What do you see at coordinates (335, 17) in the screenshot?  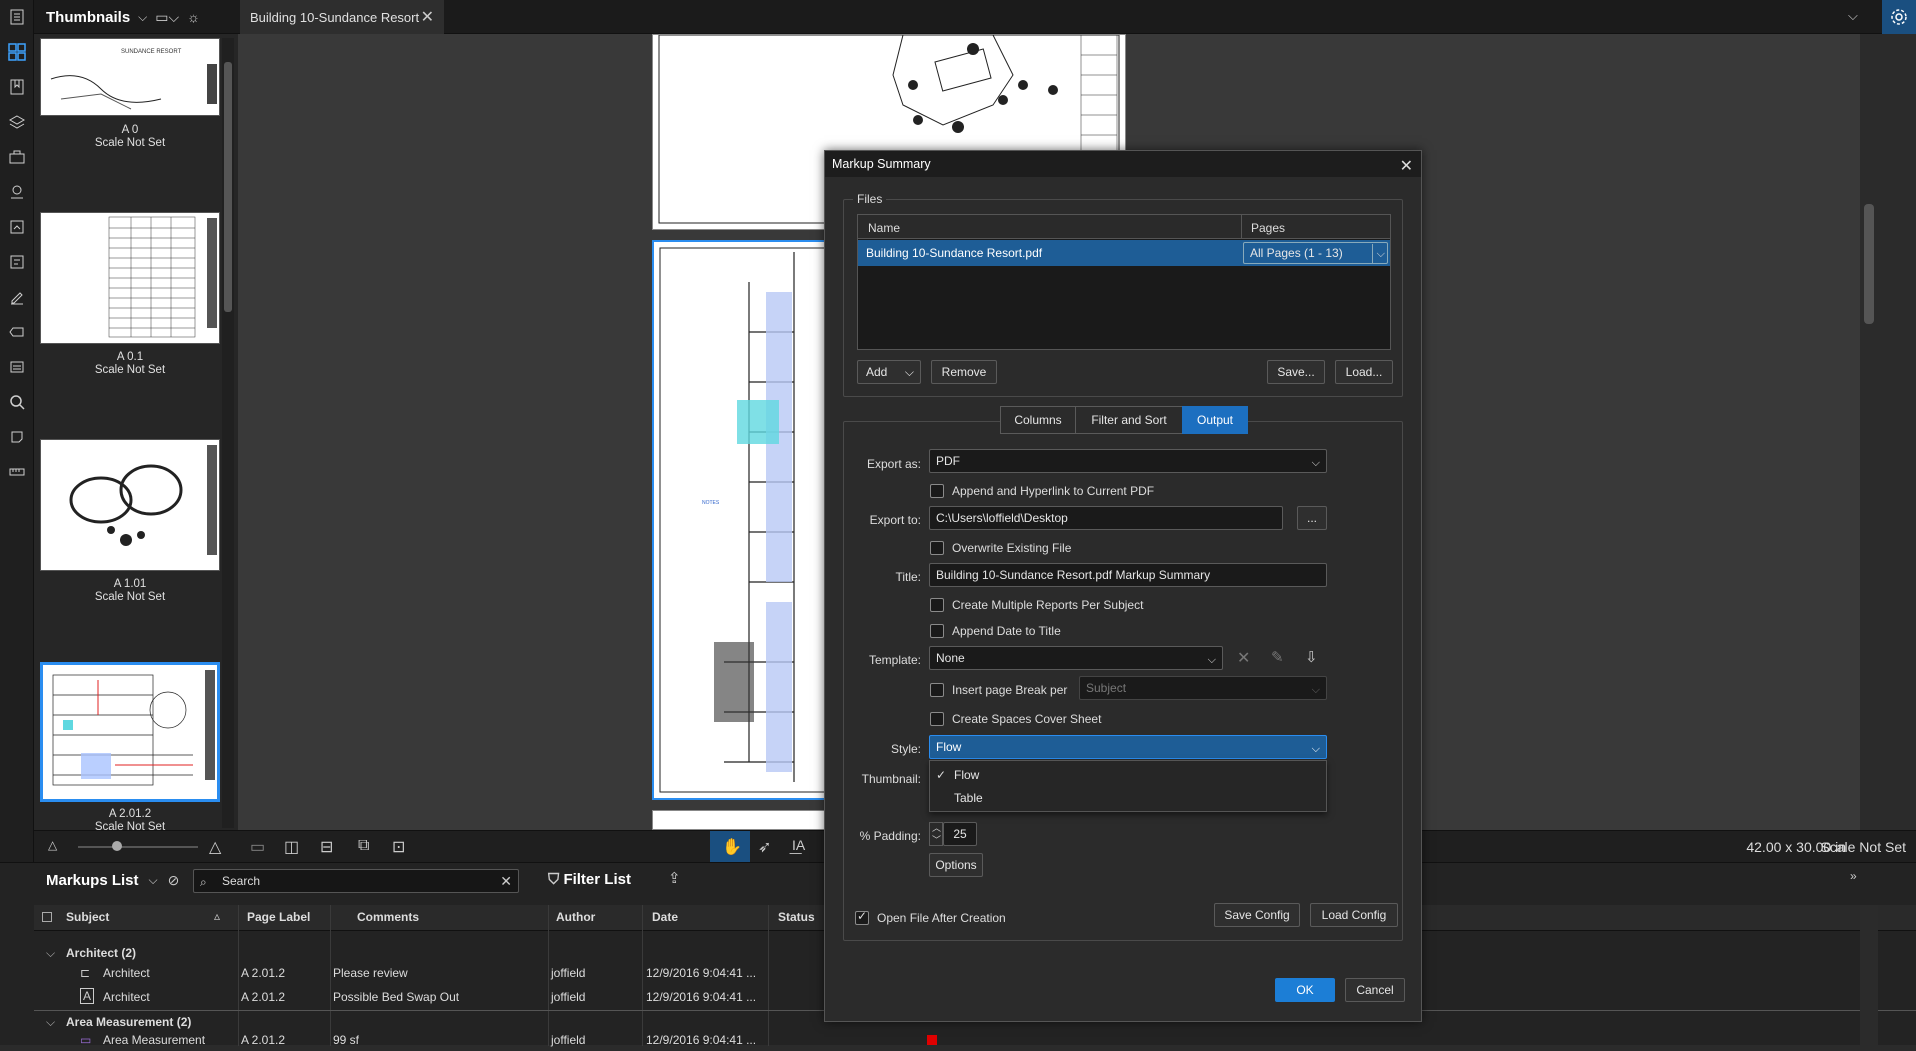 I see `document-tab-title: Building 10-Sundance Resort` at bounding box center [335, 17].